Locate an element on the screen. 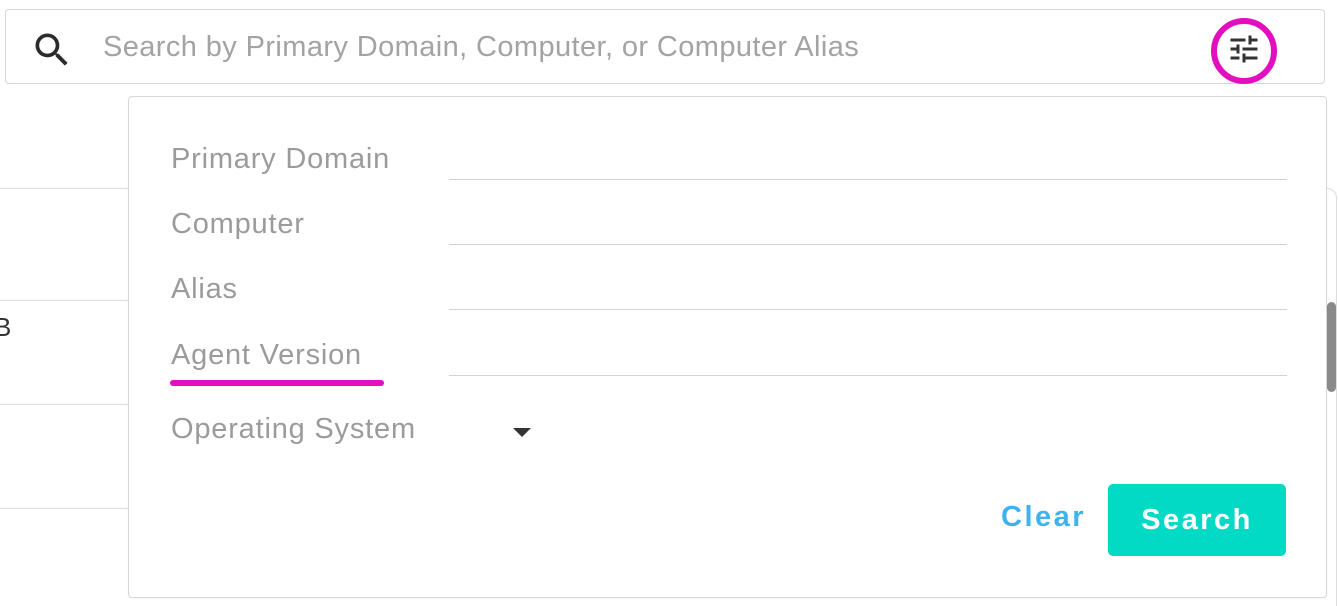 Image resolution: width=1338 pixels, height=606 pixels. arrow-drop-down-icon is located at coordinates (522, 432).